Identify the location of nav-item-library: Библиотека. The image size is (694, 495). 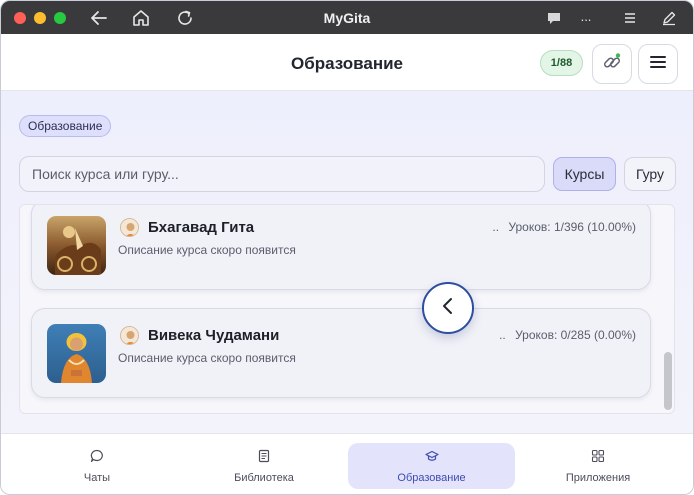
(264, 466).